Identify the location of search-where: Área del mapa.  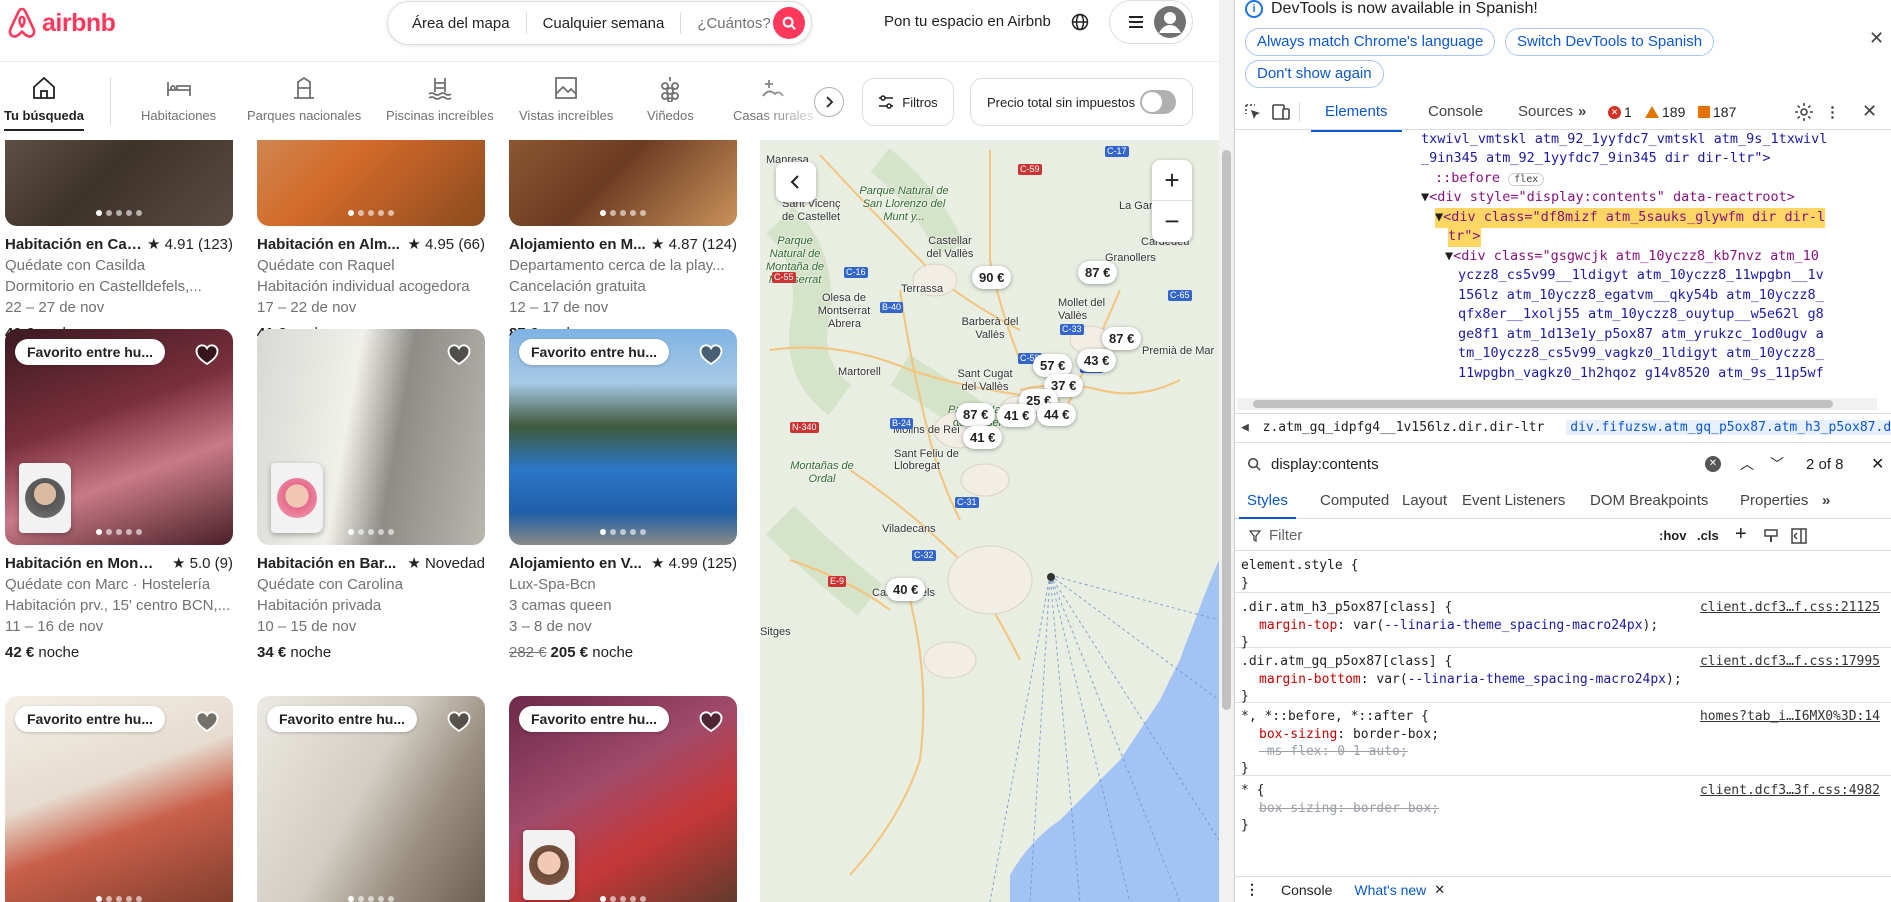
(457, 23).